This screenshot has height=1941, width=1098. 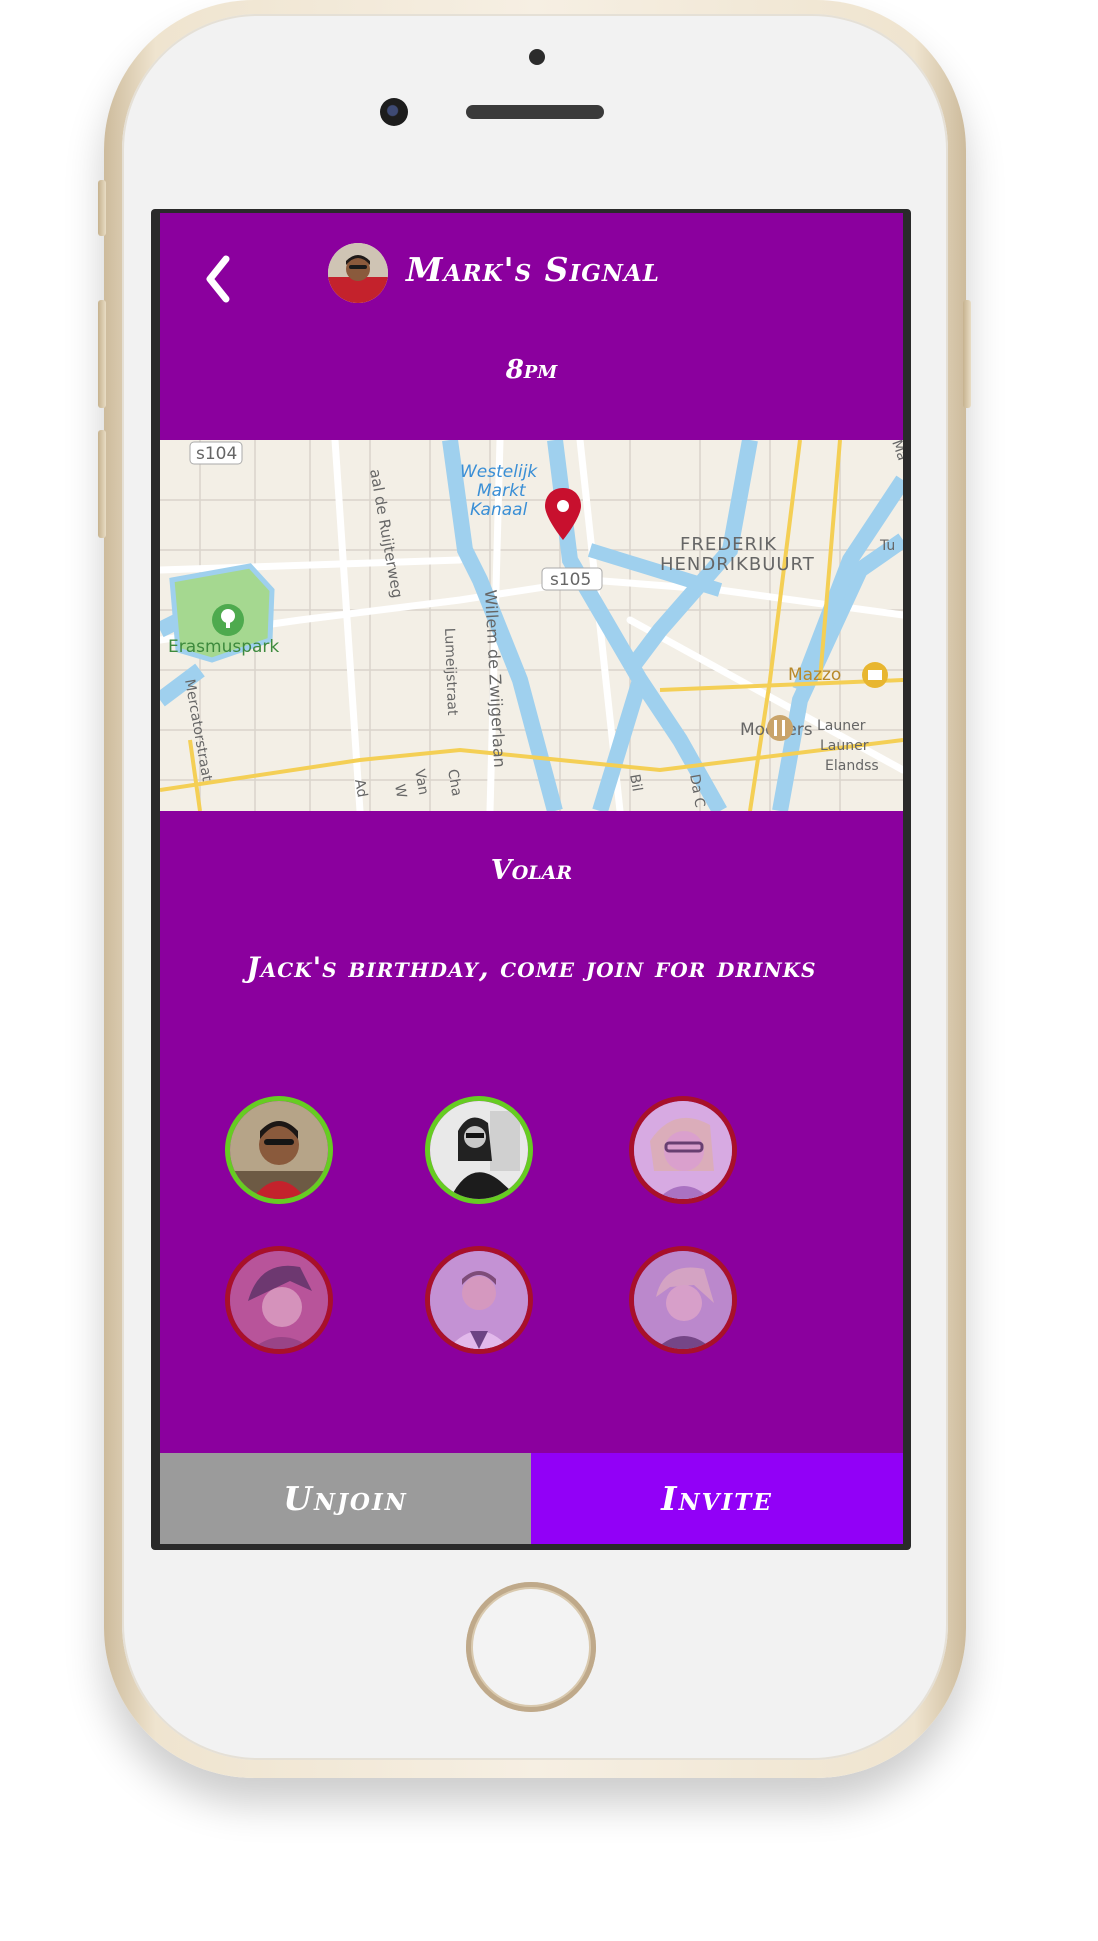 I want to click on map-label-hendrikbuurt: HENDRIKBUURT, so click(x=737, y=564).